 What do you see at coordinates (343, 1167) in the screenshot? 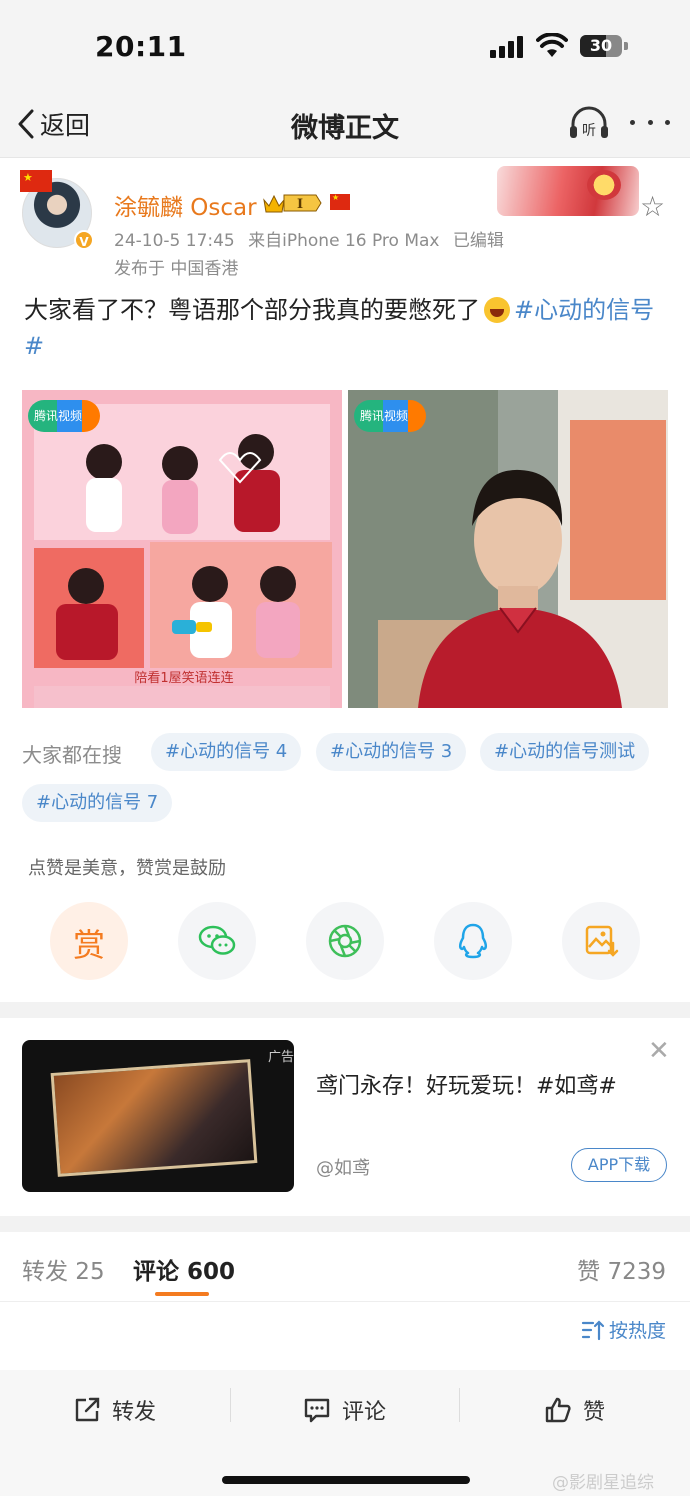
I see `ad-author: @如鸢` at bounding box center [343, 1167].